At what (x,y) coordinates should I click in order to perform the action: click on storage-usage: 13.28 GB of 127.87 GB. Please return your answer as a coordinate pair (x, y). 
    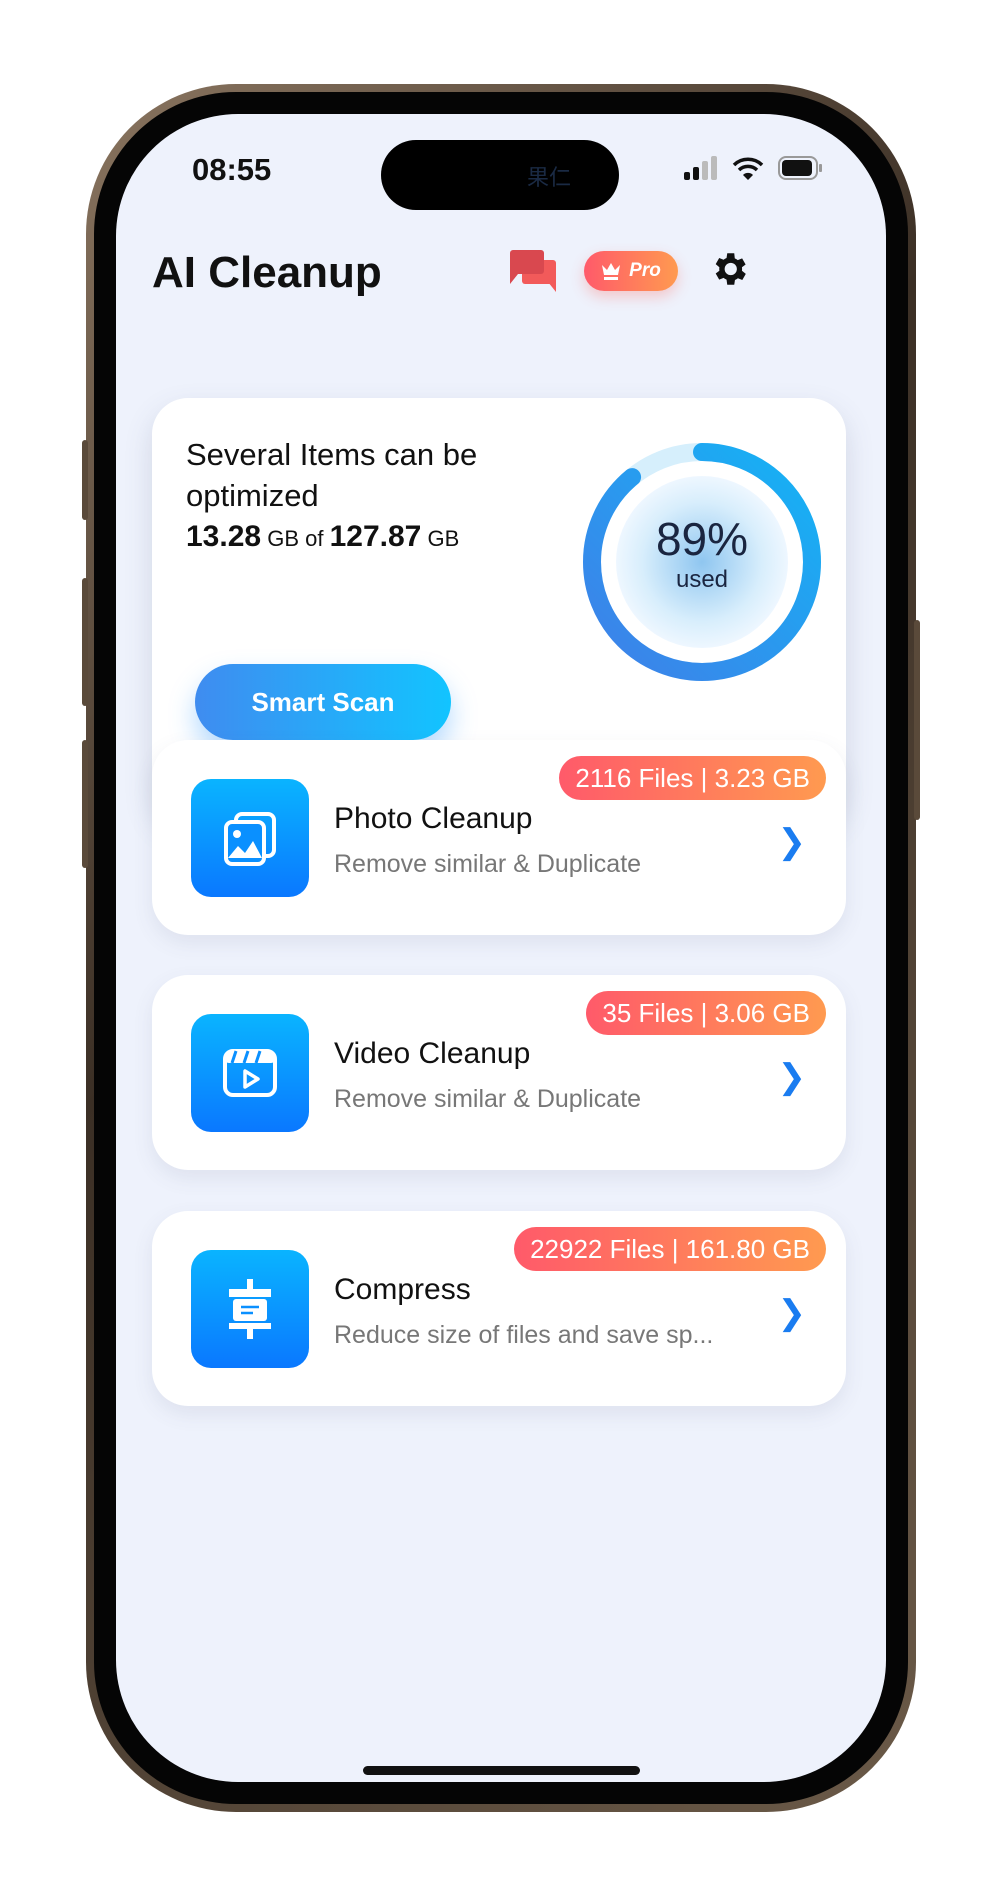
    Looking at the image, I should click on (322, 537).